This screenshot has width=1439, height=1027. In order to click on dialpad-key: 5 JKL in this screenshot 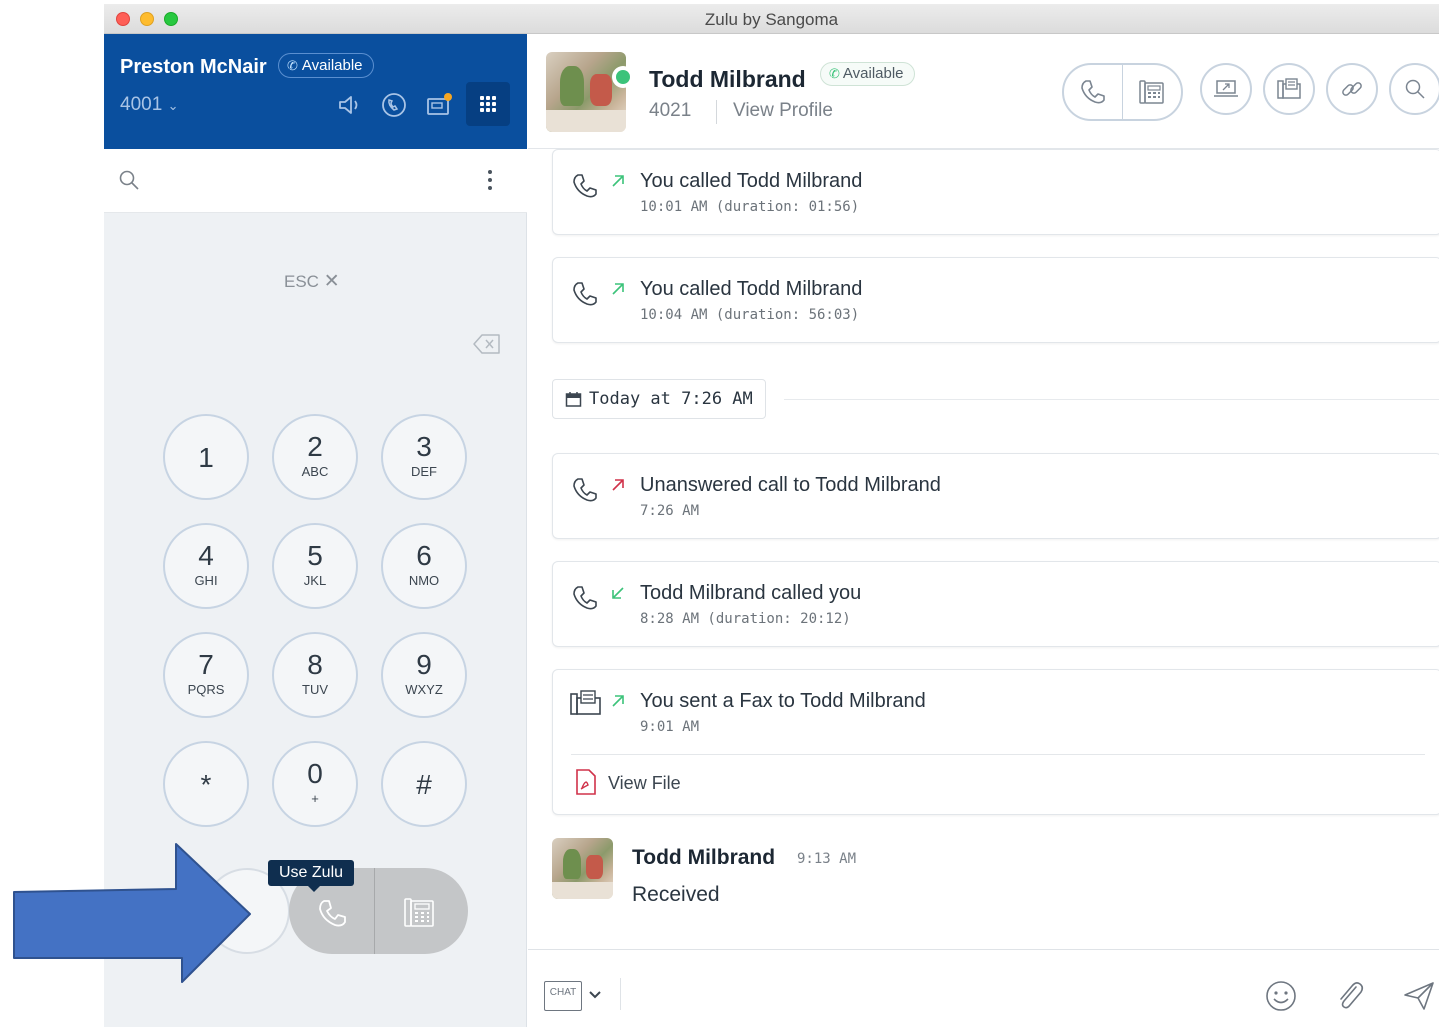, I will do `click(315, 566)`.